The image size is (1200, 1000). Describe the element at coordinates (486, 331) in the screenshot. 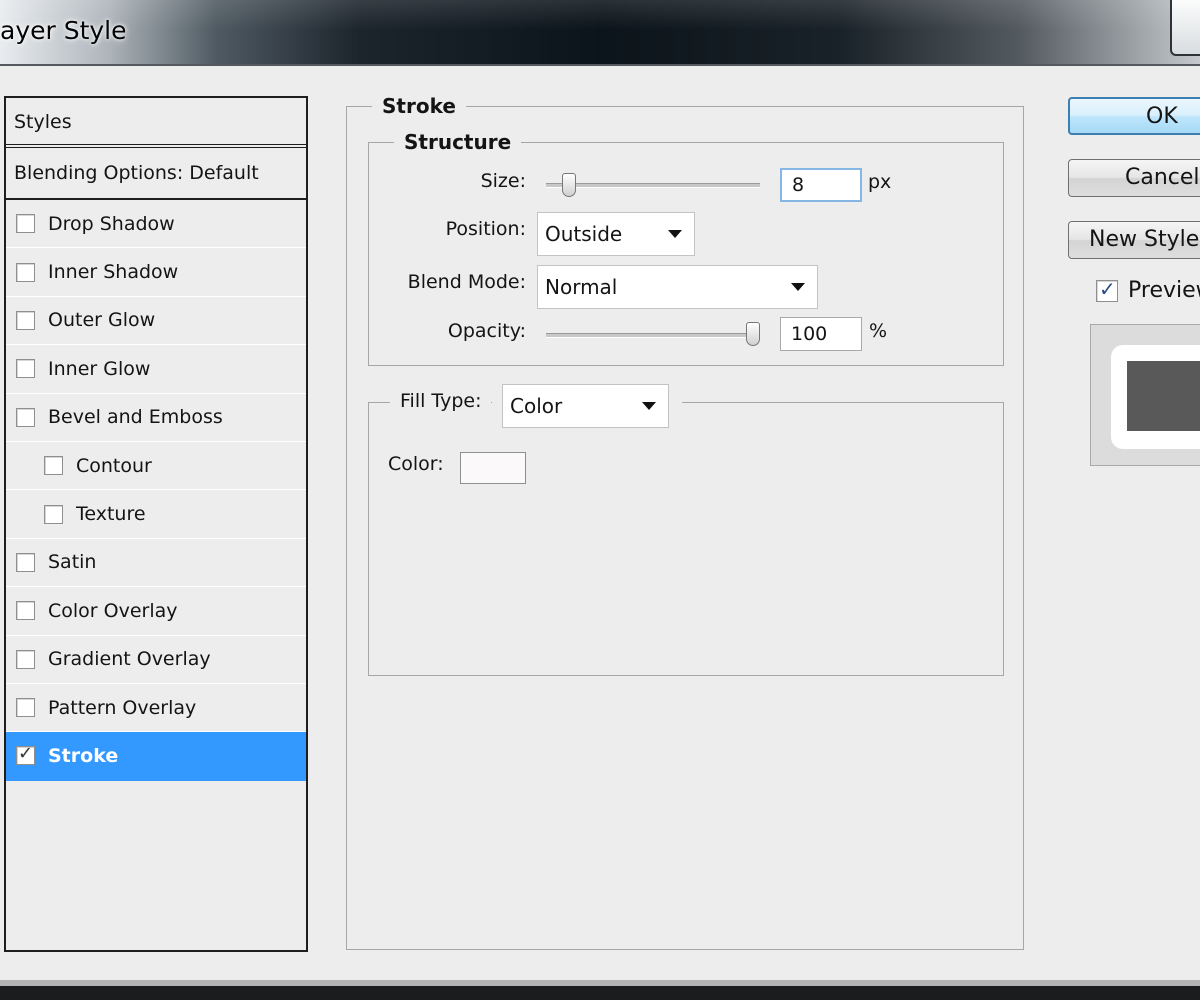

I see `opacity-label: Opacity:` at that location.